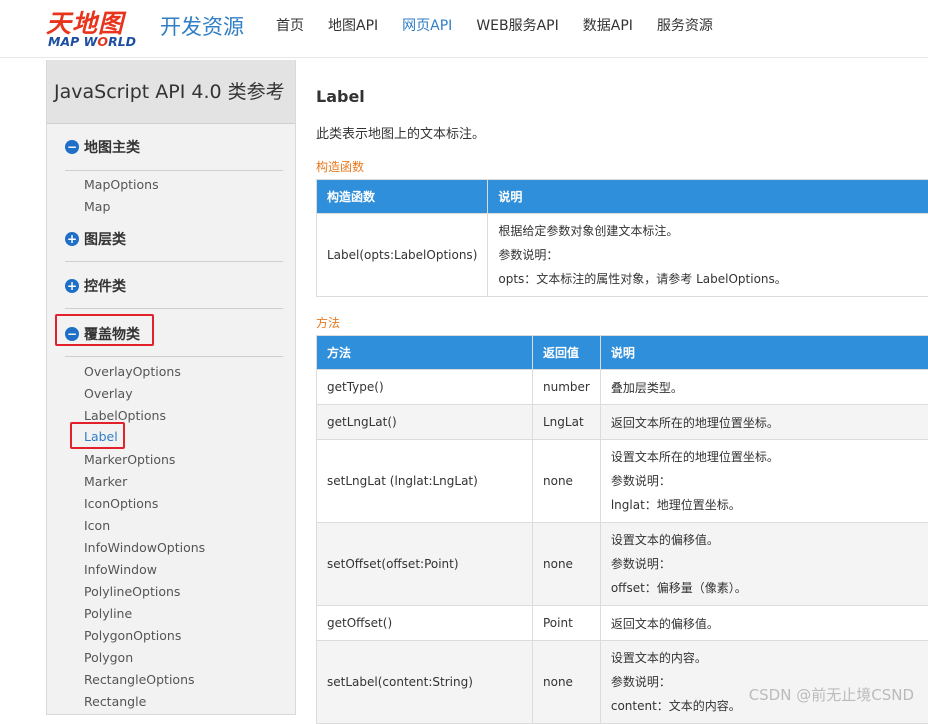 This screenshot has height=724, width=928. What do you see at coordinates (769, 658) in the screenshot?
I see `desc-line: 设置文本的内容。` at bounding box center [769, 658].